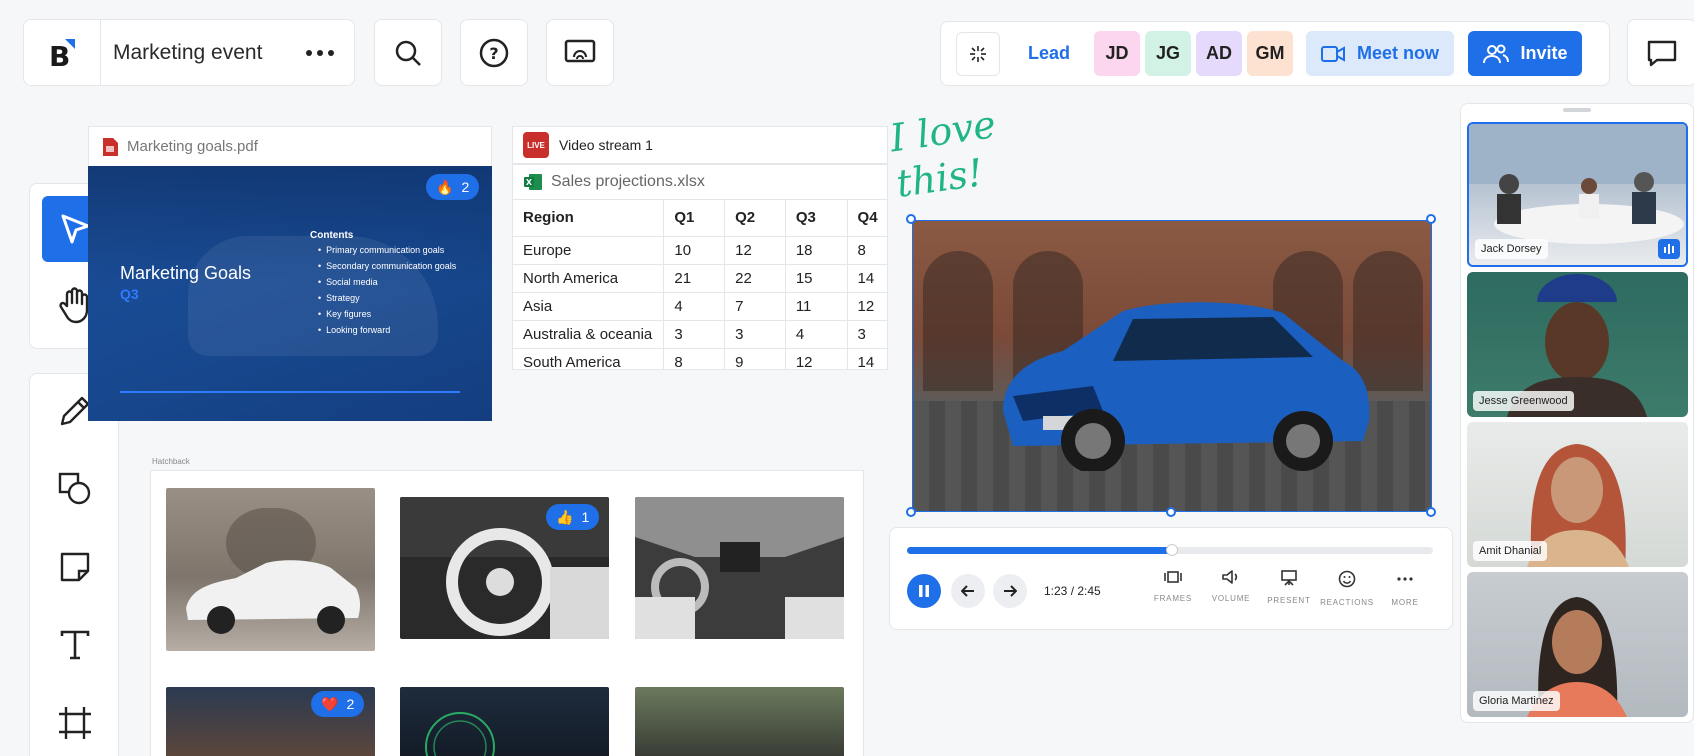 The image size is (1694, 756). Describe the element at coordinates (1405, 588) in the screenshot. I see `more-control: MORE` at that location.